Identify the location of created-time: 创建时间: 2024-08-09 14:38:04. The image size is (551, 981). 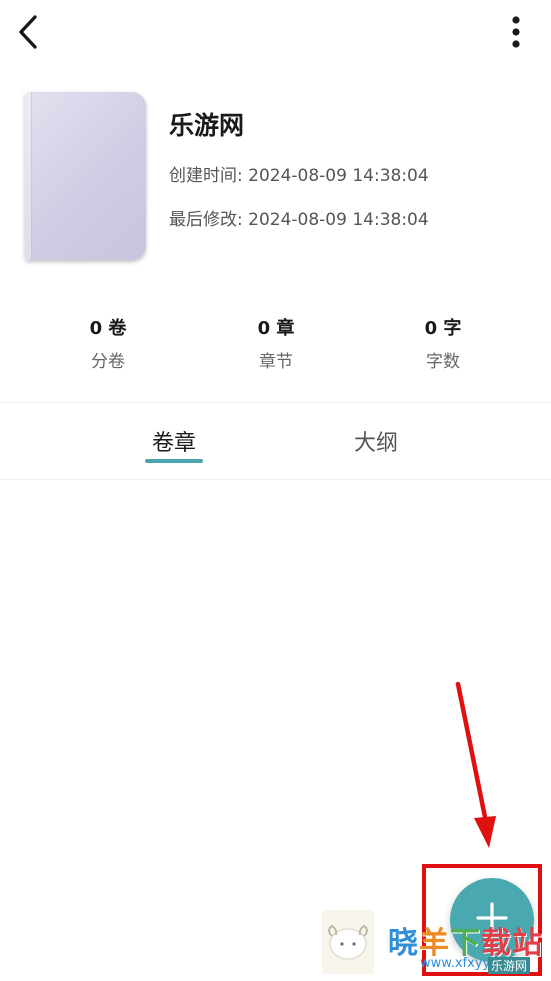
(299, 176).